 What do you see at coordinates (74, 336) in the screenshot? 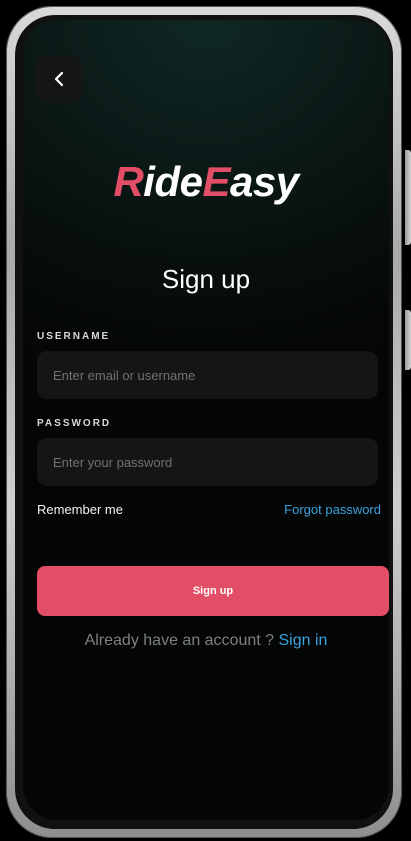
I see `username-label: USERNAME` at bounding box center [74, 336].